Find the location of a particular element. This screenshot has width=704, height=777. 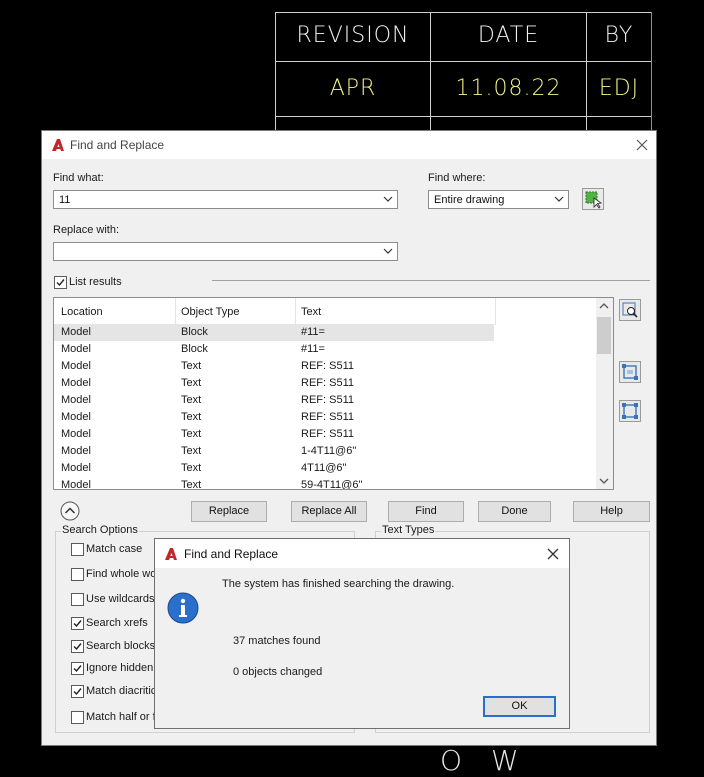

find-button: Find is located at coordinates (426, 511).